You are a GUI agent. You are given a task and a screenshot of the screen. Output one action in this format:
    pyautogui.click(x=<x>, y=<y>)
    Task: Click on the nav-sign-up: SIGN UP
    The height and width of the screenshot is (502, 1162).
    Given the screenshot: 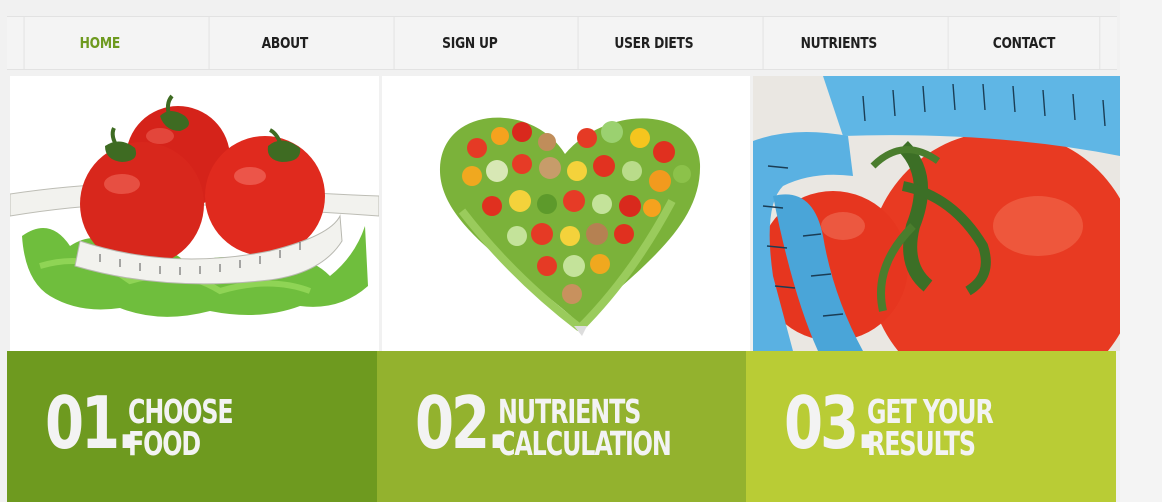 What is the action you would take?
    pyautogui.click(x=469, y=43)
    